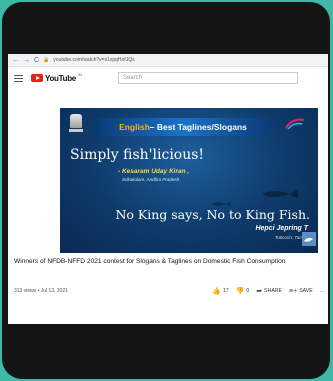  Describe the element at coordinates (134, 127) in the screenshot. I see `banner-language: English` at that location.